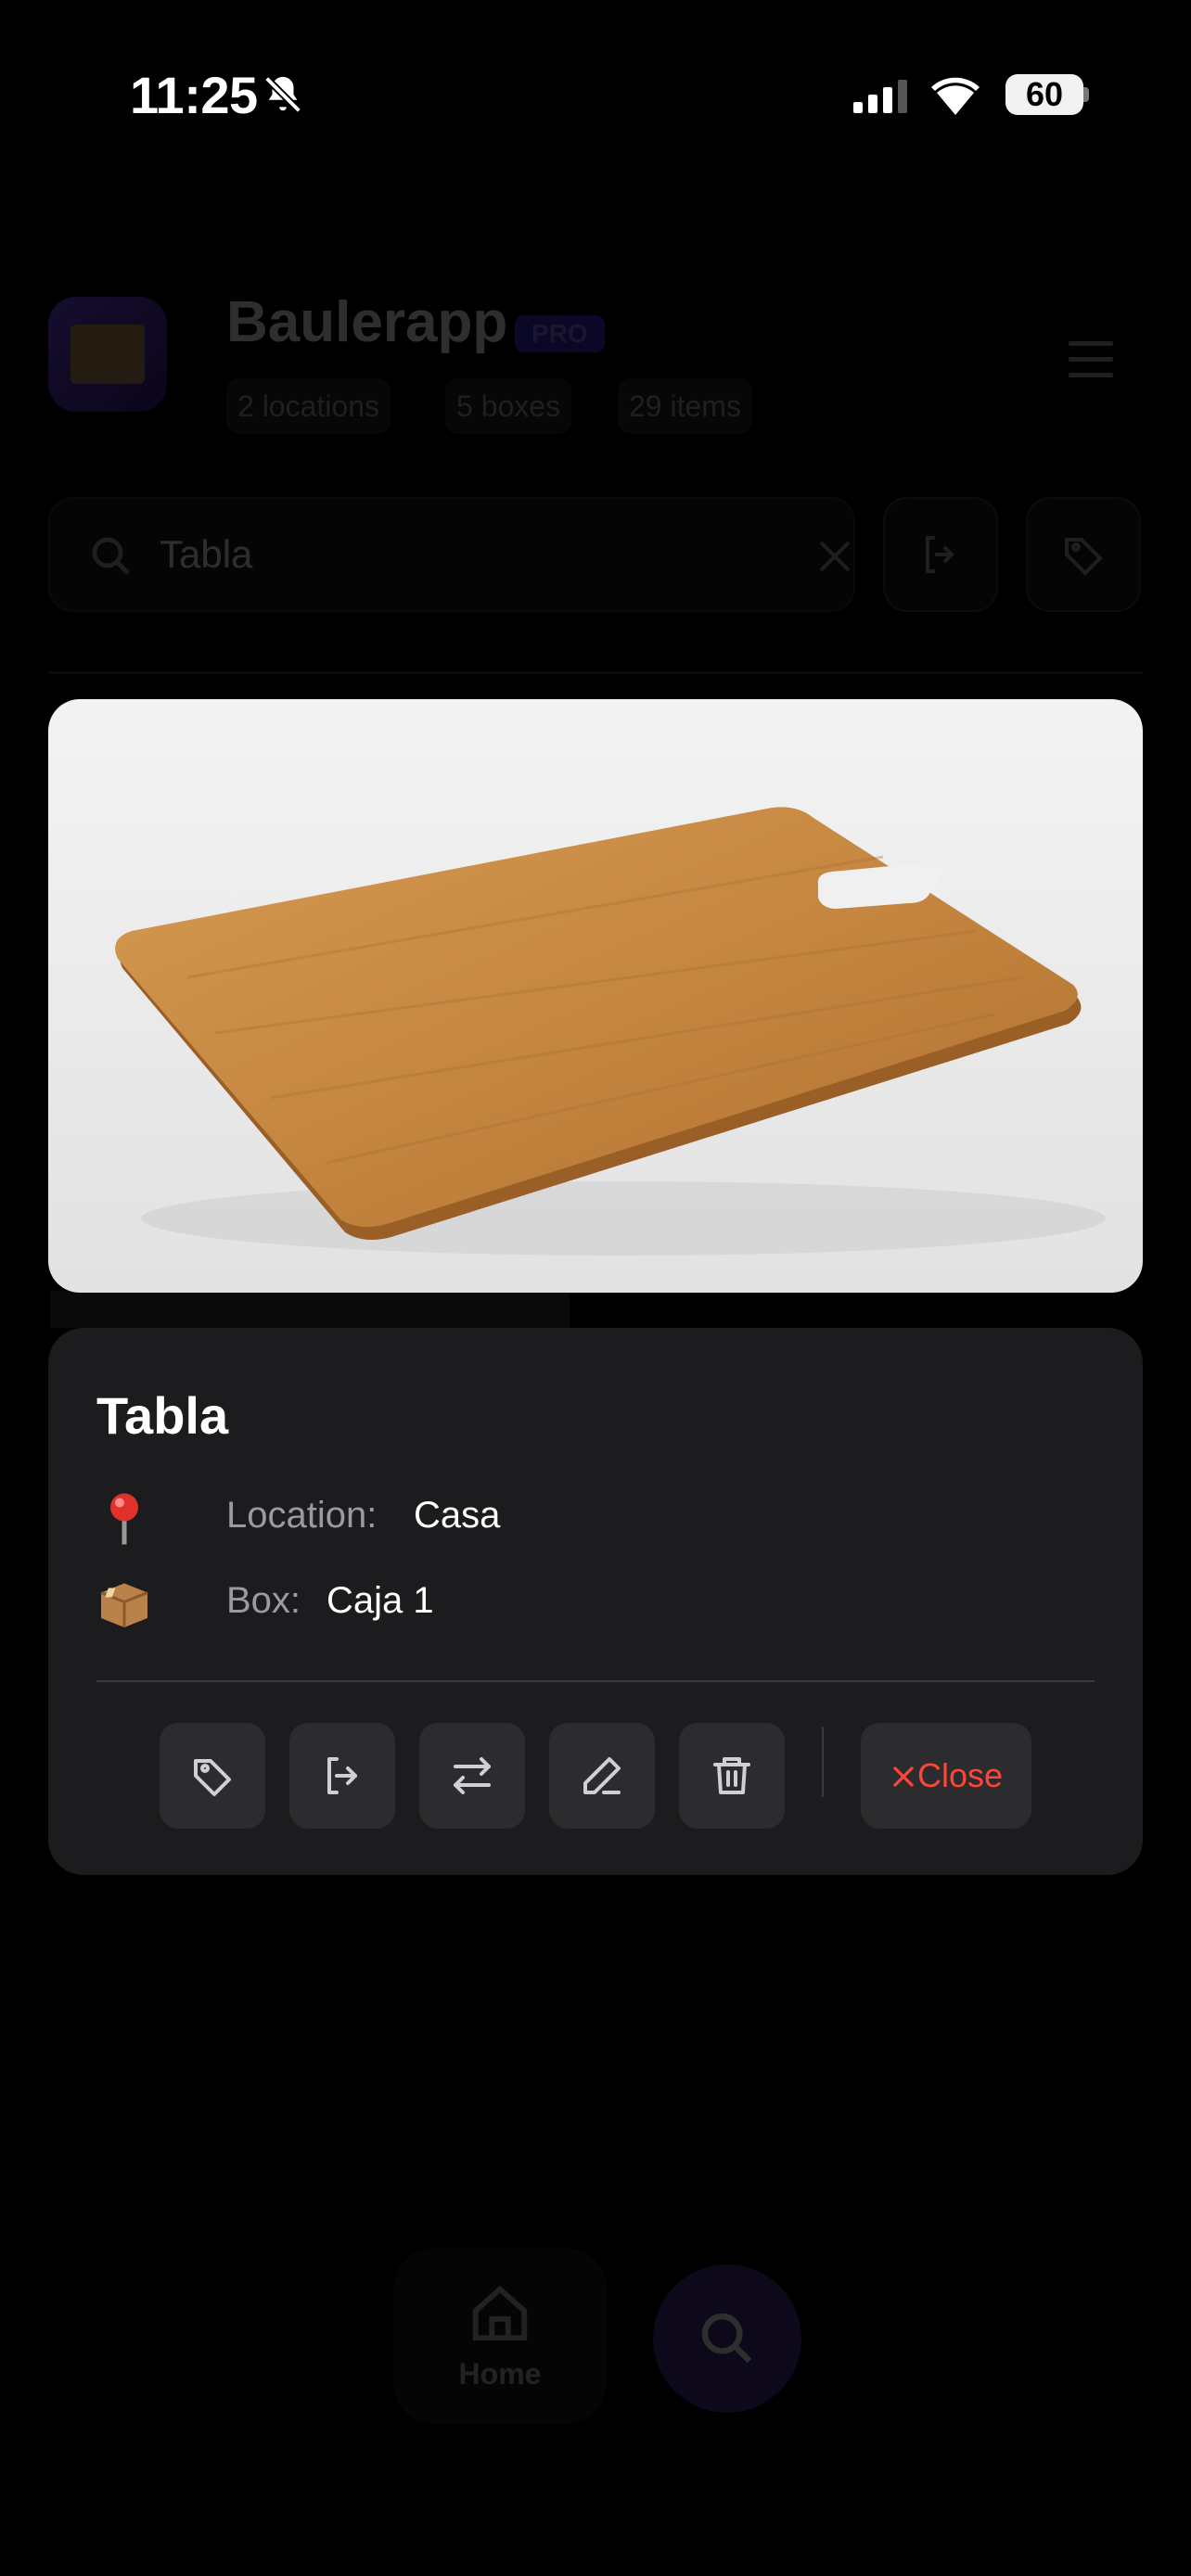 Image resolution: width=1191 pixels, height=2576 pixels. What do you see at coordinates (960, 1775) in the screenshot?
I see `close-button-label: Close` at bounding box center [960, 1775].